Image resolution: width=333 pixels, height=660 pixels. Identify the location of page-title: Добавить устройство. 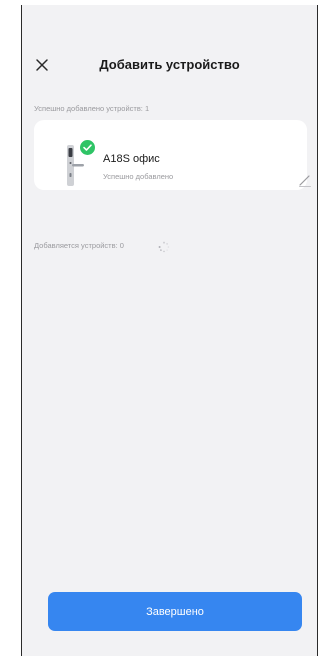
(169, 64).